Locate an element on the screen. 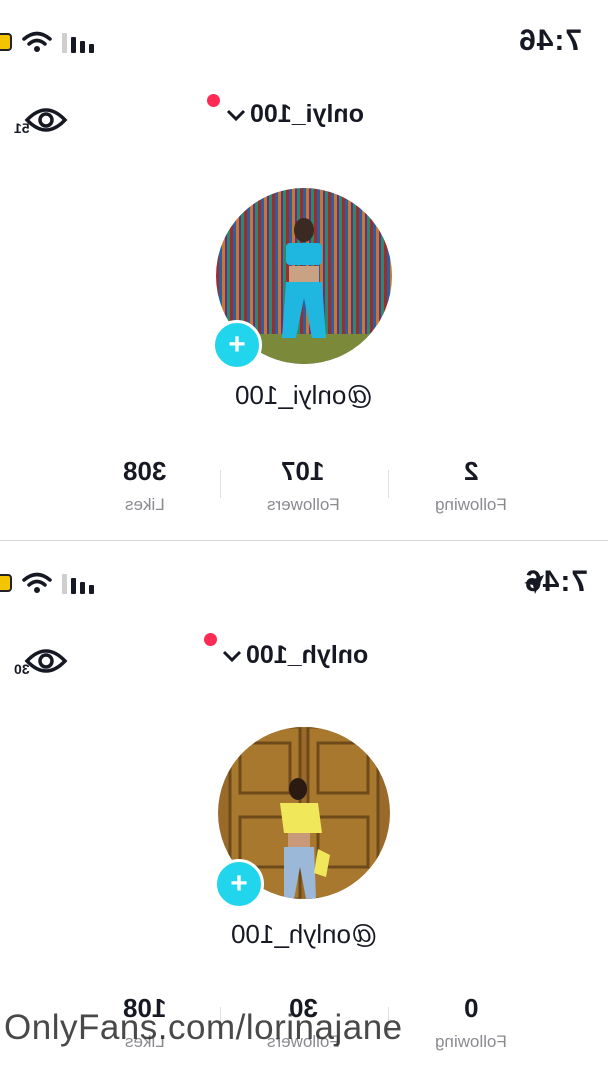 This screenshot has height=1080, width=608. status-time: 7:46 is located at coordinates (550, 40).